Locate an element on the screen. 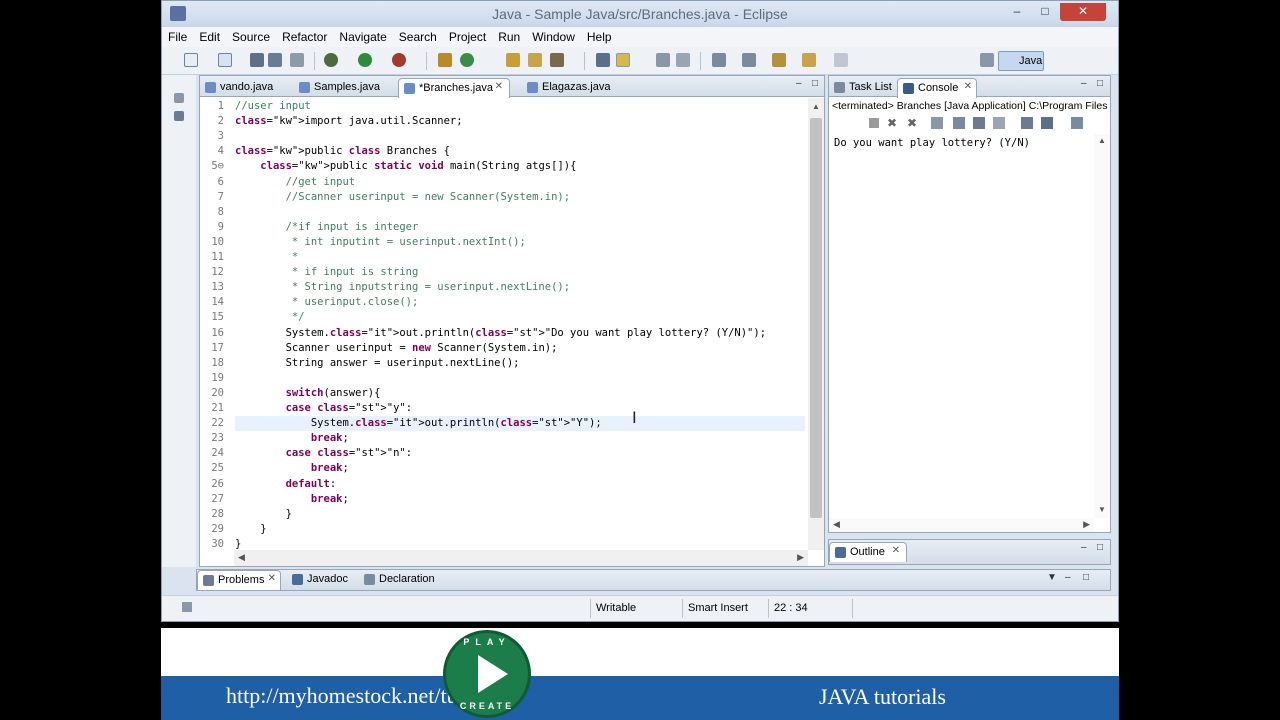  code-line: * if input is string is located at coordinates (326, 272).